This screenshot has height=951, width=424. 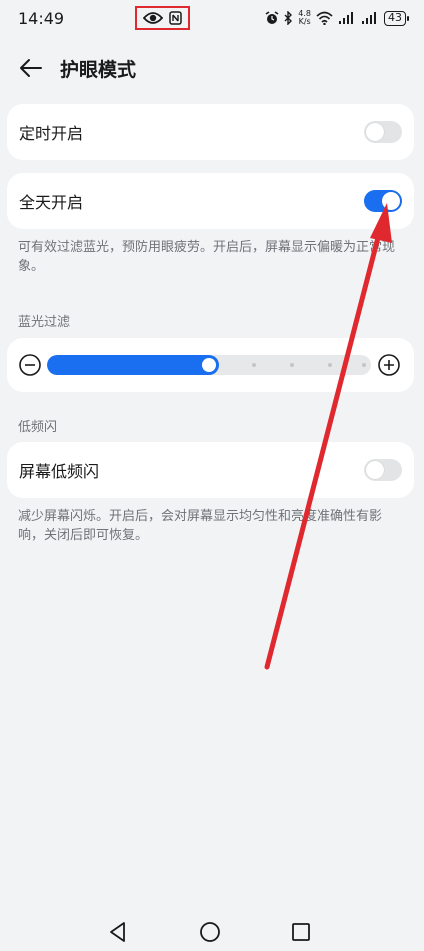 I want to click on wifi-icon, so click(x=324, y=18).